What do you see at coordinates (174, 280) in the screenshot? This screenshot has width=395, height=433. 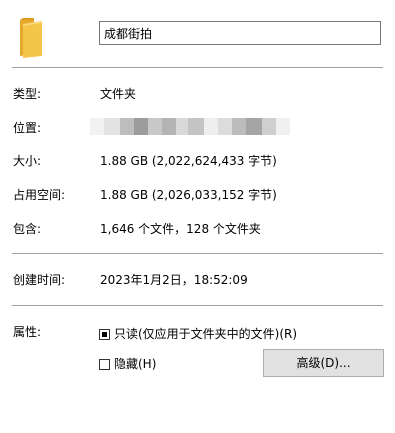 I see `created-value: 2023年1月2日，18:52:09` at bounding box center [174, 280].